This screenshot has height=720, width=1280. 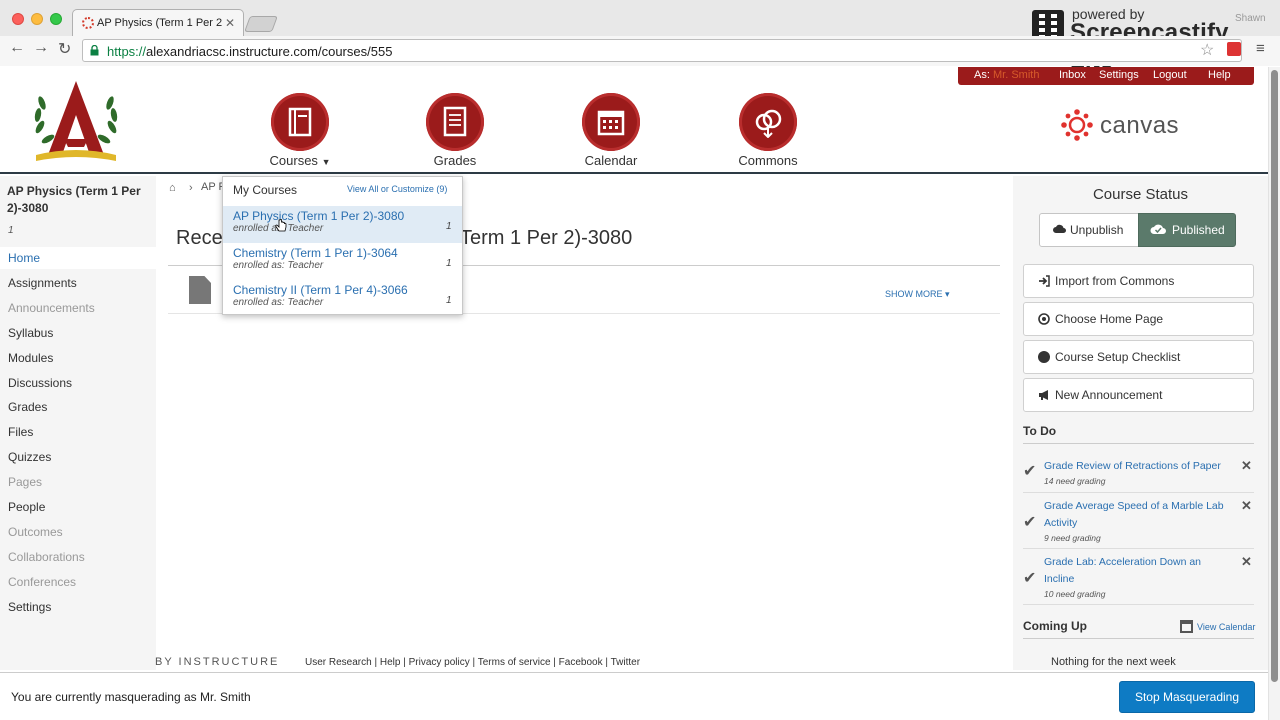 I want to click on sidebar-item-modules: Modules, so click(x=30, y=358).